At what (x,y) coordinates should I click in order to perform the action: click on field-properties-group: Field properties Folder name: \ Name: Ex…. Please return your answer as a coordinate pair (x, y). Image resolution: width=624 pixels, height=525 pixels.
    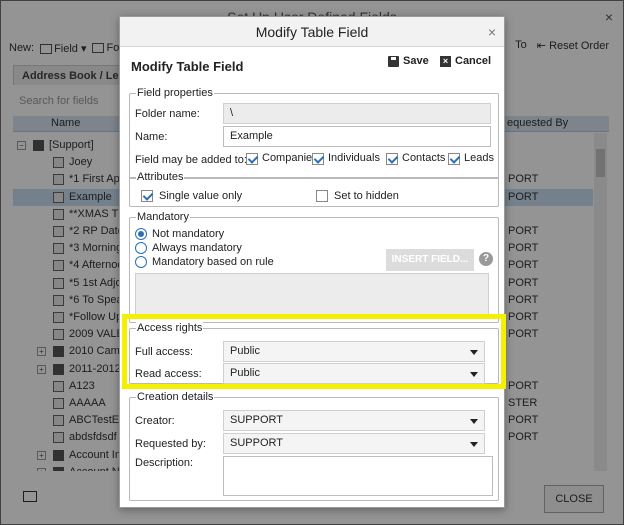
    Looking at the image, I should click on (314, 133).